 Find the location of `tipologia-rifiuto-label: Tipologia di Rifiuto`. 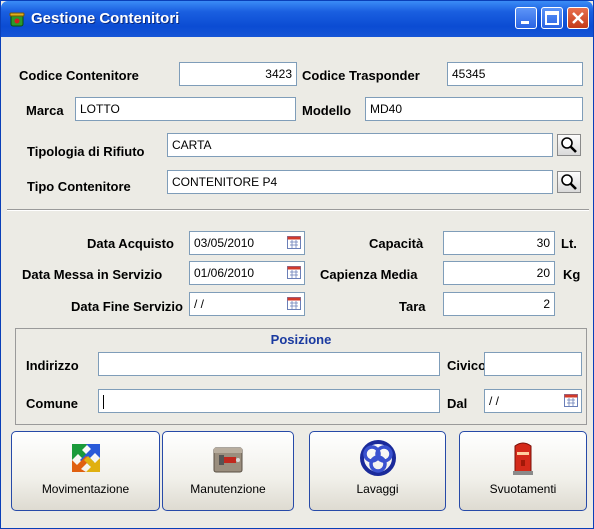

tipologia-rifiuto-label: Tipologia di Rifiuto is located at coordinates (86, 151).